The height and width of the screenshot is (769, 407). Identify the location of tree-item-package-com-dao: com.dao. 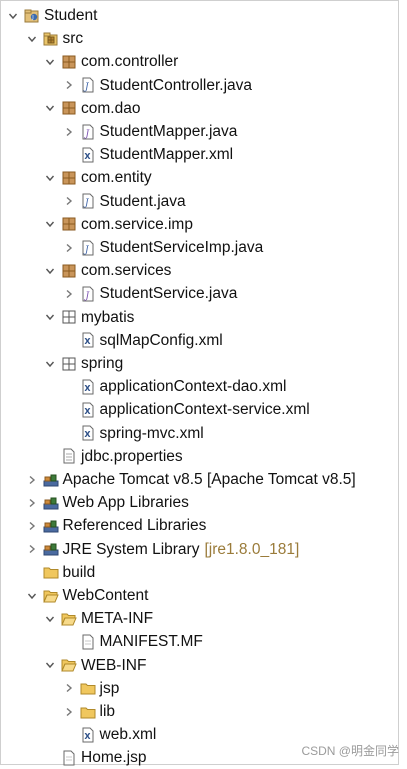
(203, 108).